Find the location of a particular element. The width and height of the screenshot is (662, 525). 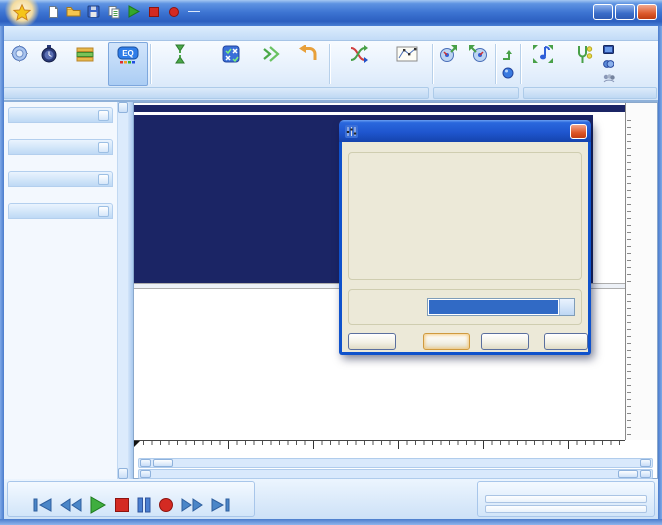

scroll-down-icon is located at coordinates (123, 473).